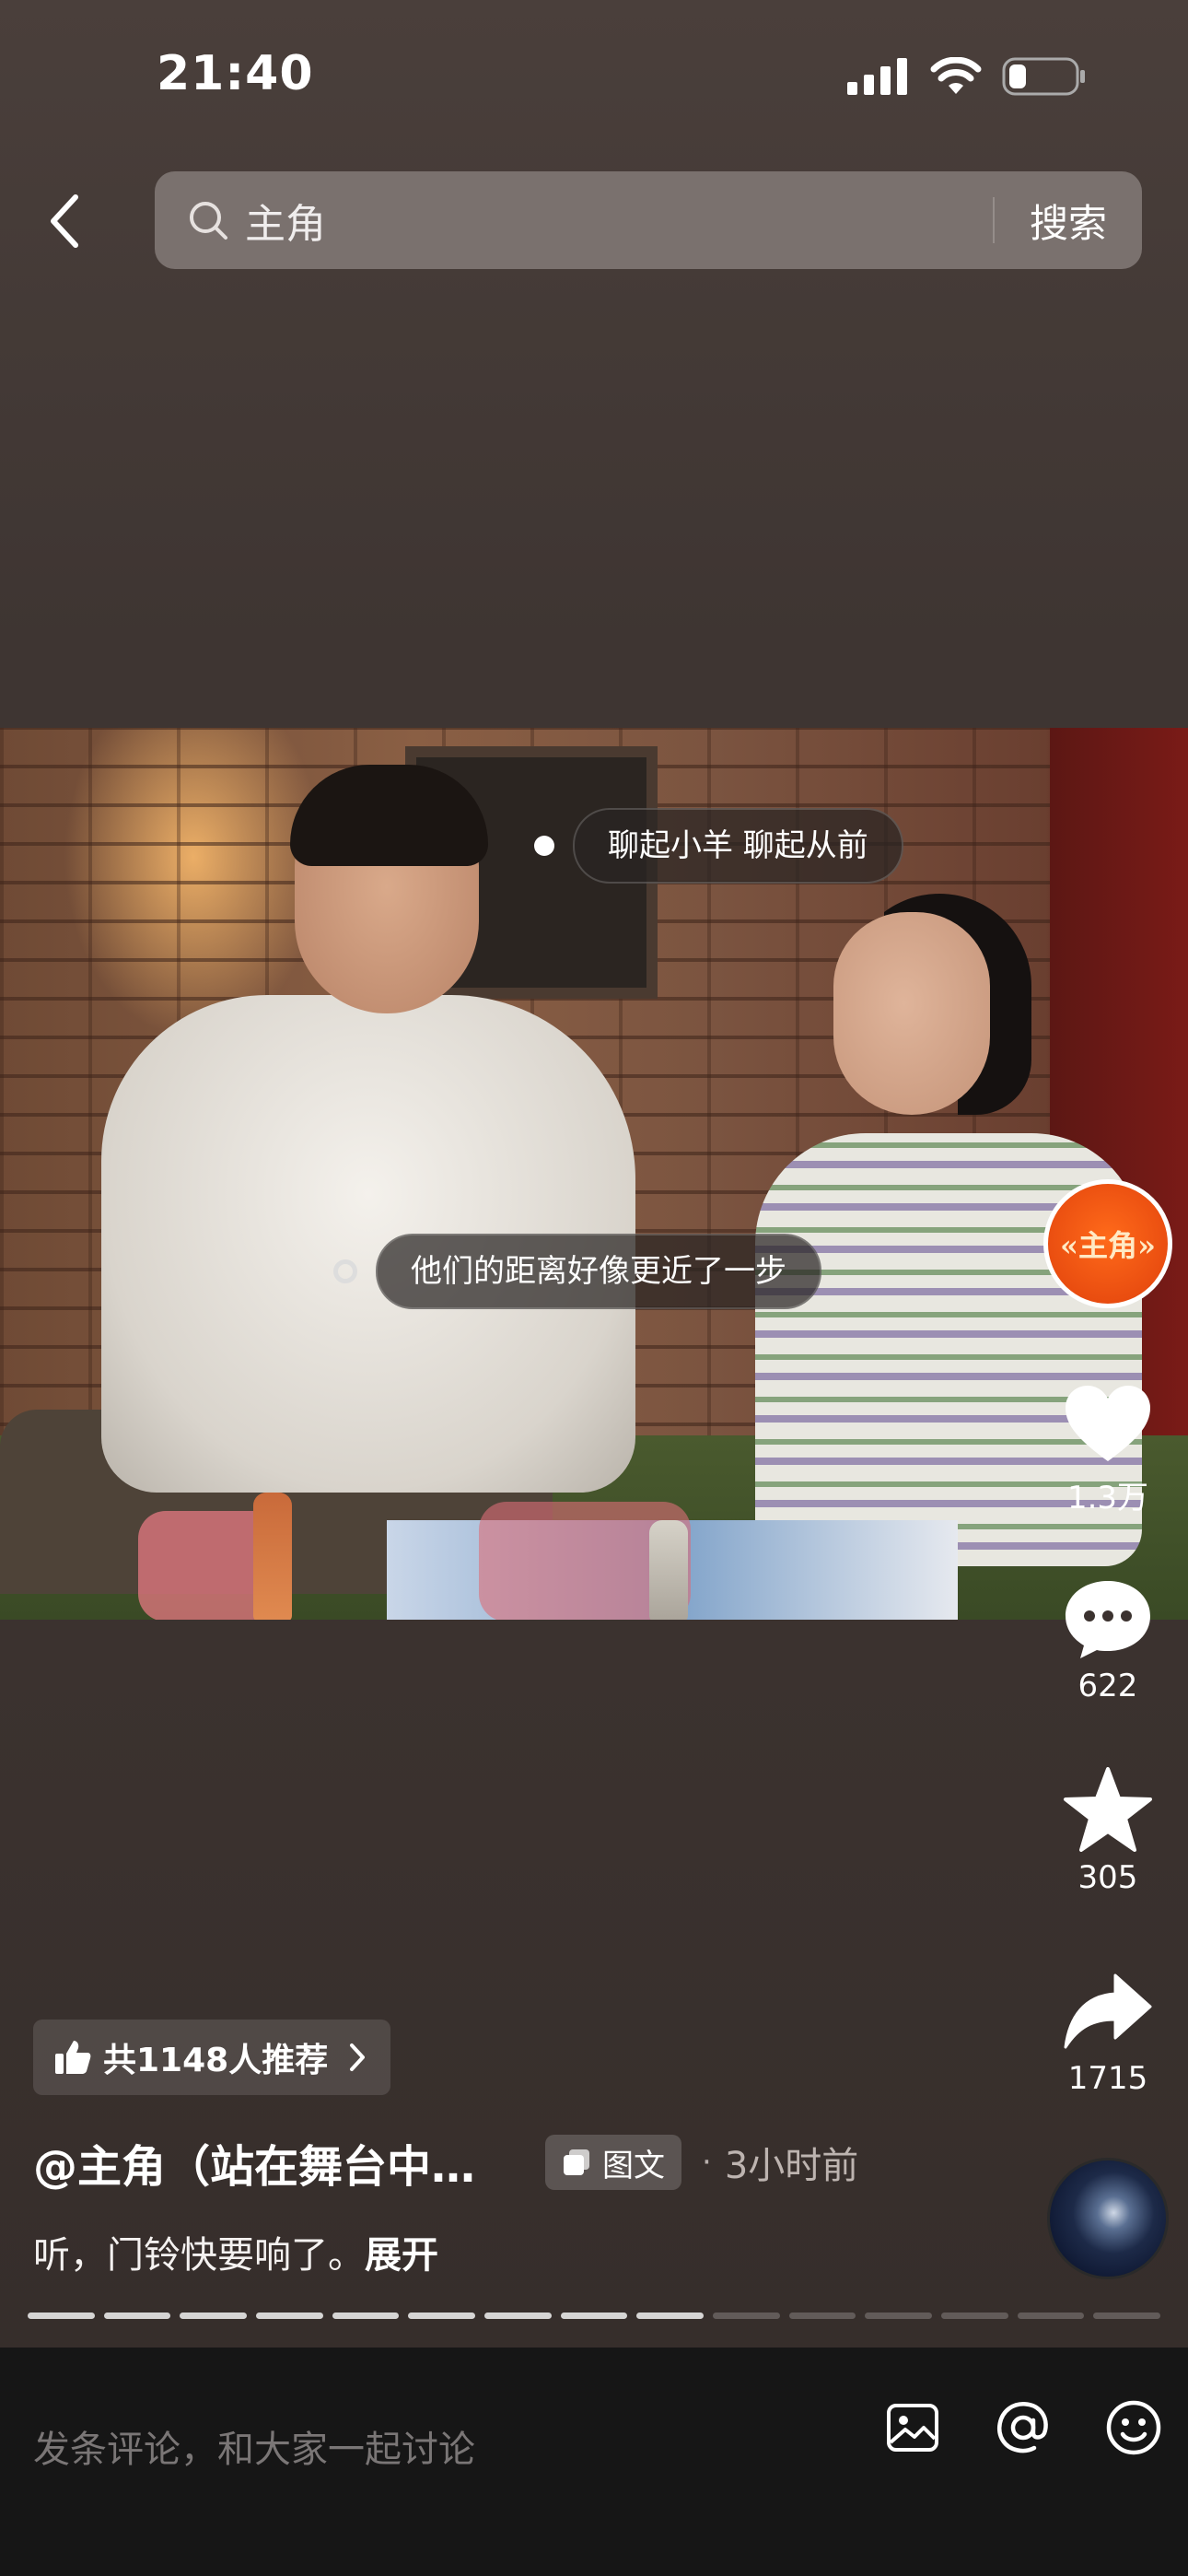  I want to click on share-button: 1715, so click(1108, 2033).